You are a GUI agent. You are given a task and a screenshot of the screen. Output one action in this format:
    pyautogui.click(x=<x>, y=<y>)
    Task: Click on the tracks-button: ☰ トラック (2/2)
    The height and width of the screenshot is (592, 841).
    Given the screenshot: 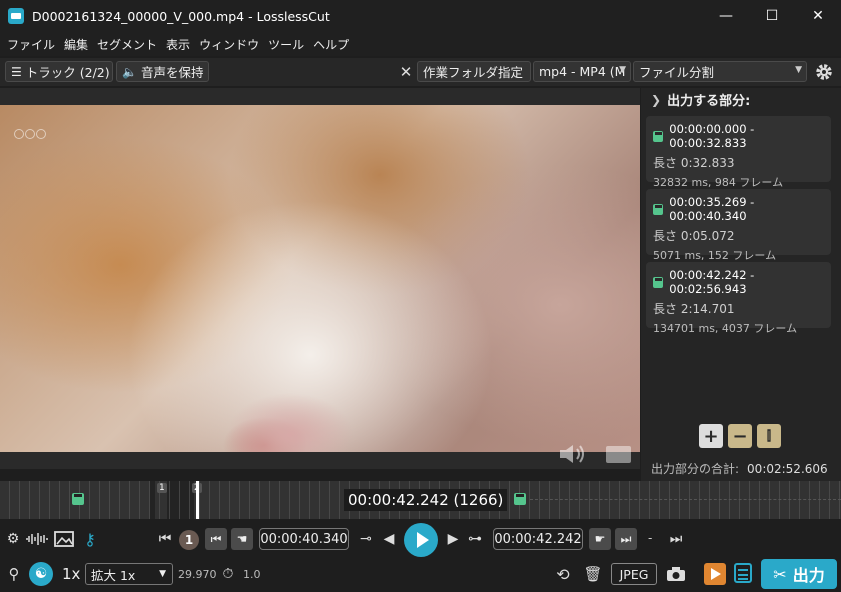 What is the action you would take?
    pyautogui.click(x=59, y=71)
    